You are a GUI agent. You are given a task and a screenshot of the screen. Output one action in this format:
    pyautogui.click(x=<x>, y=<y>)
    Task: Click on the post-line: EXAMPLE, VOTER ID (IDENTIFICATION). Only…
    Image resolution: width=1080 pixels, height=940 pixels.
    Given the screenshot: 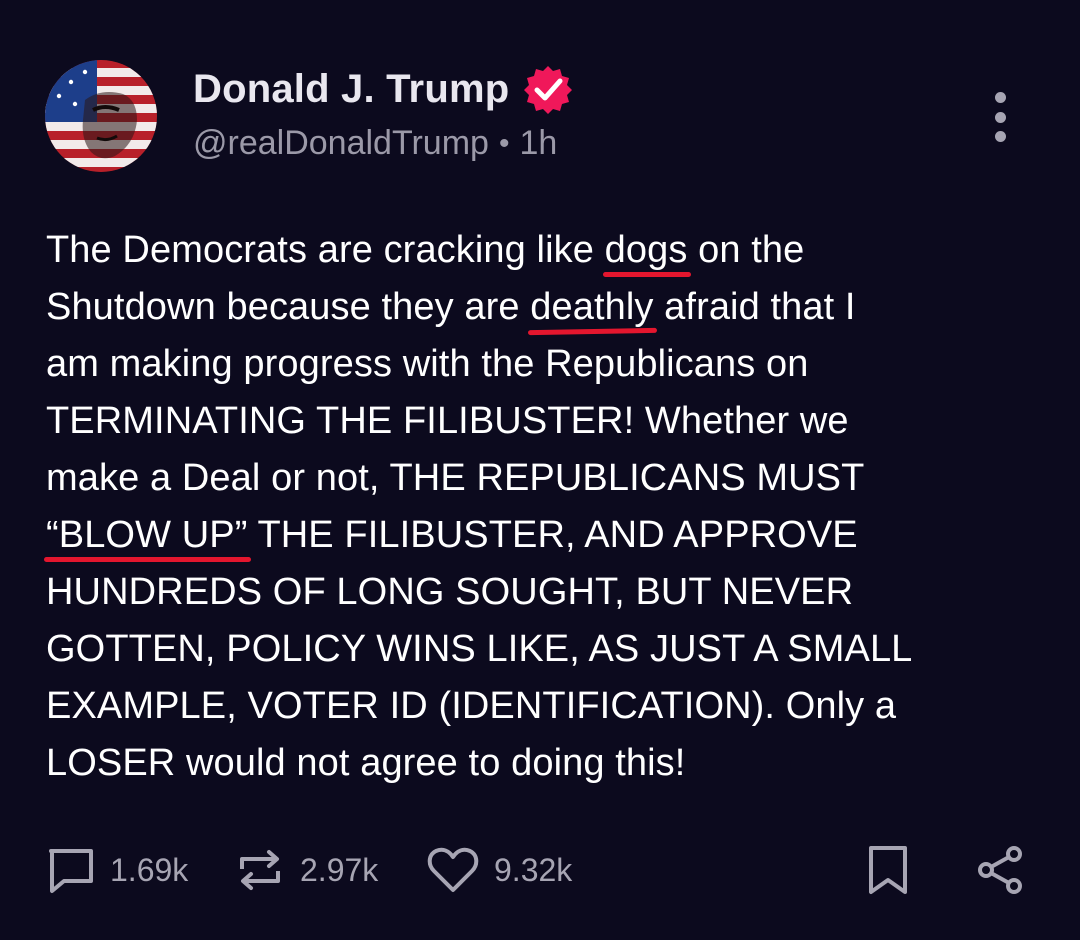 What is the action you would take?
    pyautogui.click(x=471, y=706)
    